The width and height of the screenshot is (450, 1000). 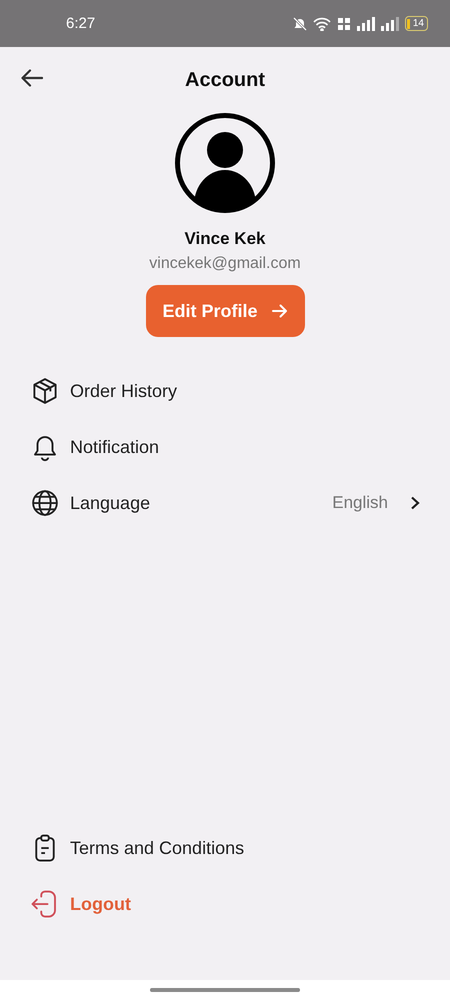 I want to click on user-name: Vince Kek, so click(x=225, y=239).